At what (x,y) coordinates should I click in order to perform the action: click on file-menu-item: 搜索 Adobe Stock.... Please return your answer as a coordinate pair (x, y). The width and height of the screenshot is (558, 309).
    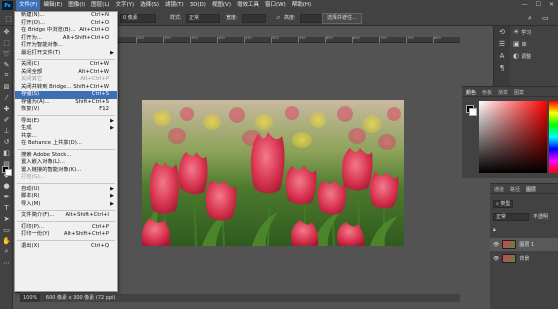
    Looking at the image, I should click on (66, 156).